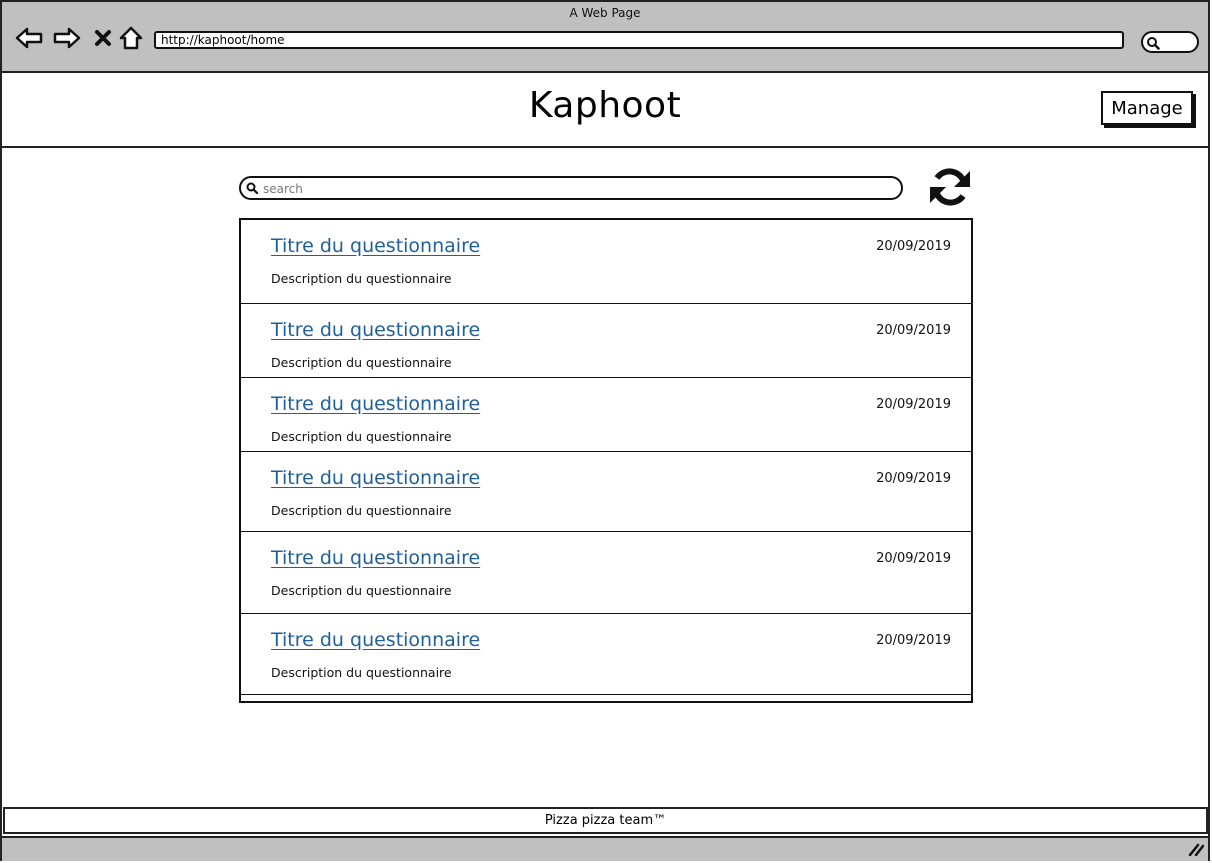 The width and height of the screenshot is (1212, 863). What do you see at coordinates (1147, 108) in the screenshot?
I see `manage-button: Manage` at bounding box center [1147, 108].